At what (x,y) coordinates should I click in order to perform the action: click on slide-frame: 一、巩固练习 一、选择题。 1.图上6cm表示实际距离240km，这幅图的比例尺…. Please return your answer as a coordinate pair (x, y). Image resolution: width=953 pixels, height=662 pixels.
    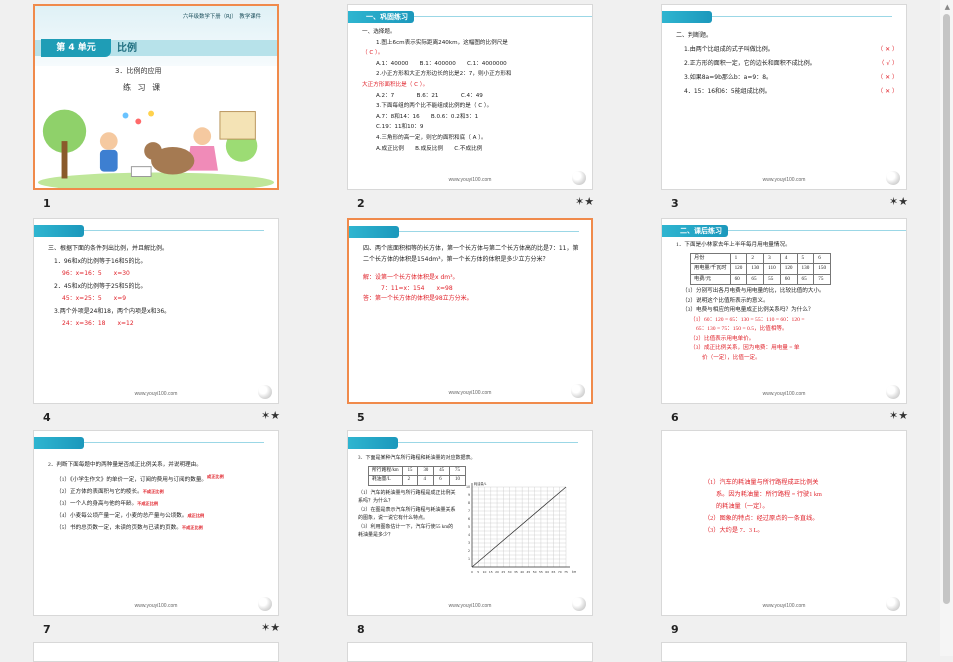
    Looking at the image, I should click on (470, 97).